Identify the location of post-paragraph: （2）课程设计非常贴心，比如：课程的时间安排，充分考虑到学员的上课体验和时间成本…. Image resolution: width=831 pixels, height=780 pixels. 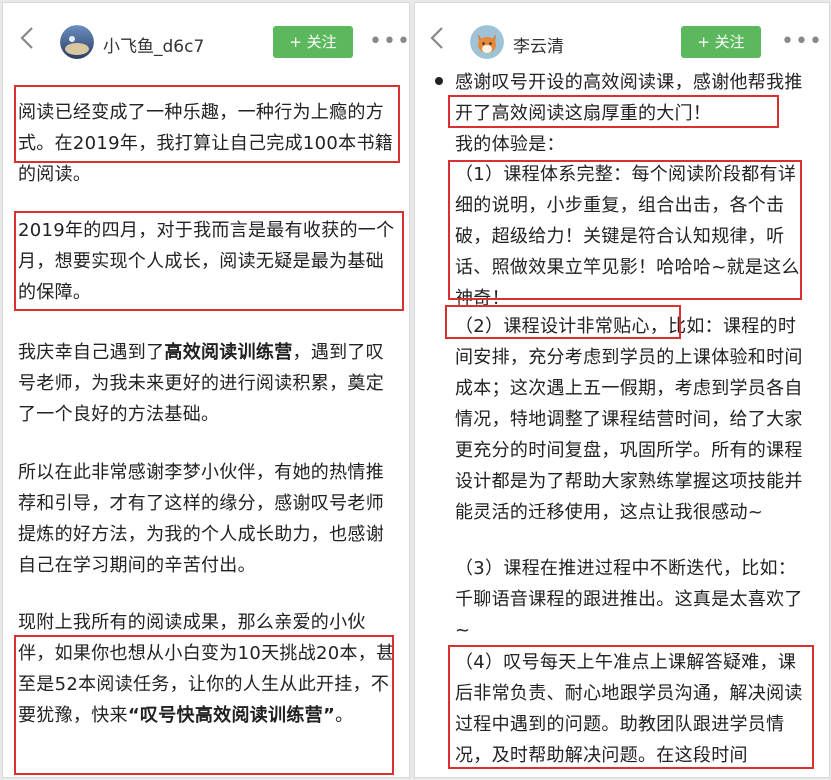
(629, 419).